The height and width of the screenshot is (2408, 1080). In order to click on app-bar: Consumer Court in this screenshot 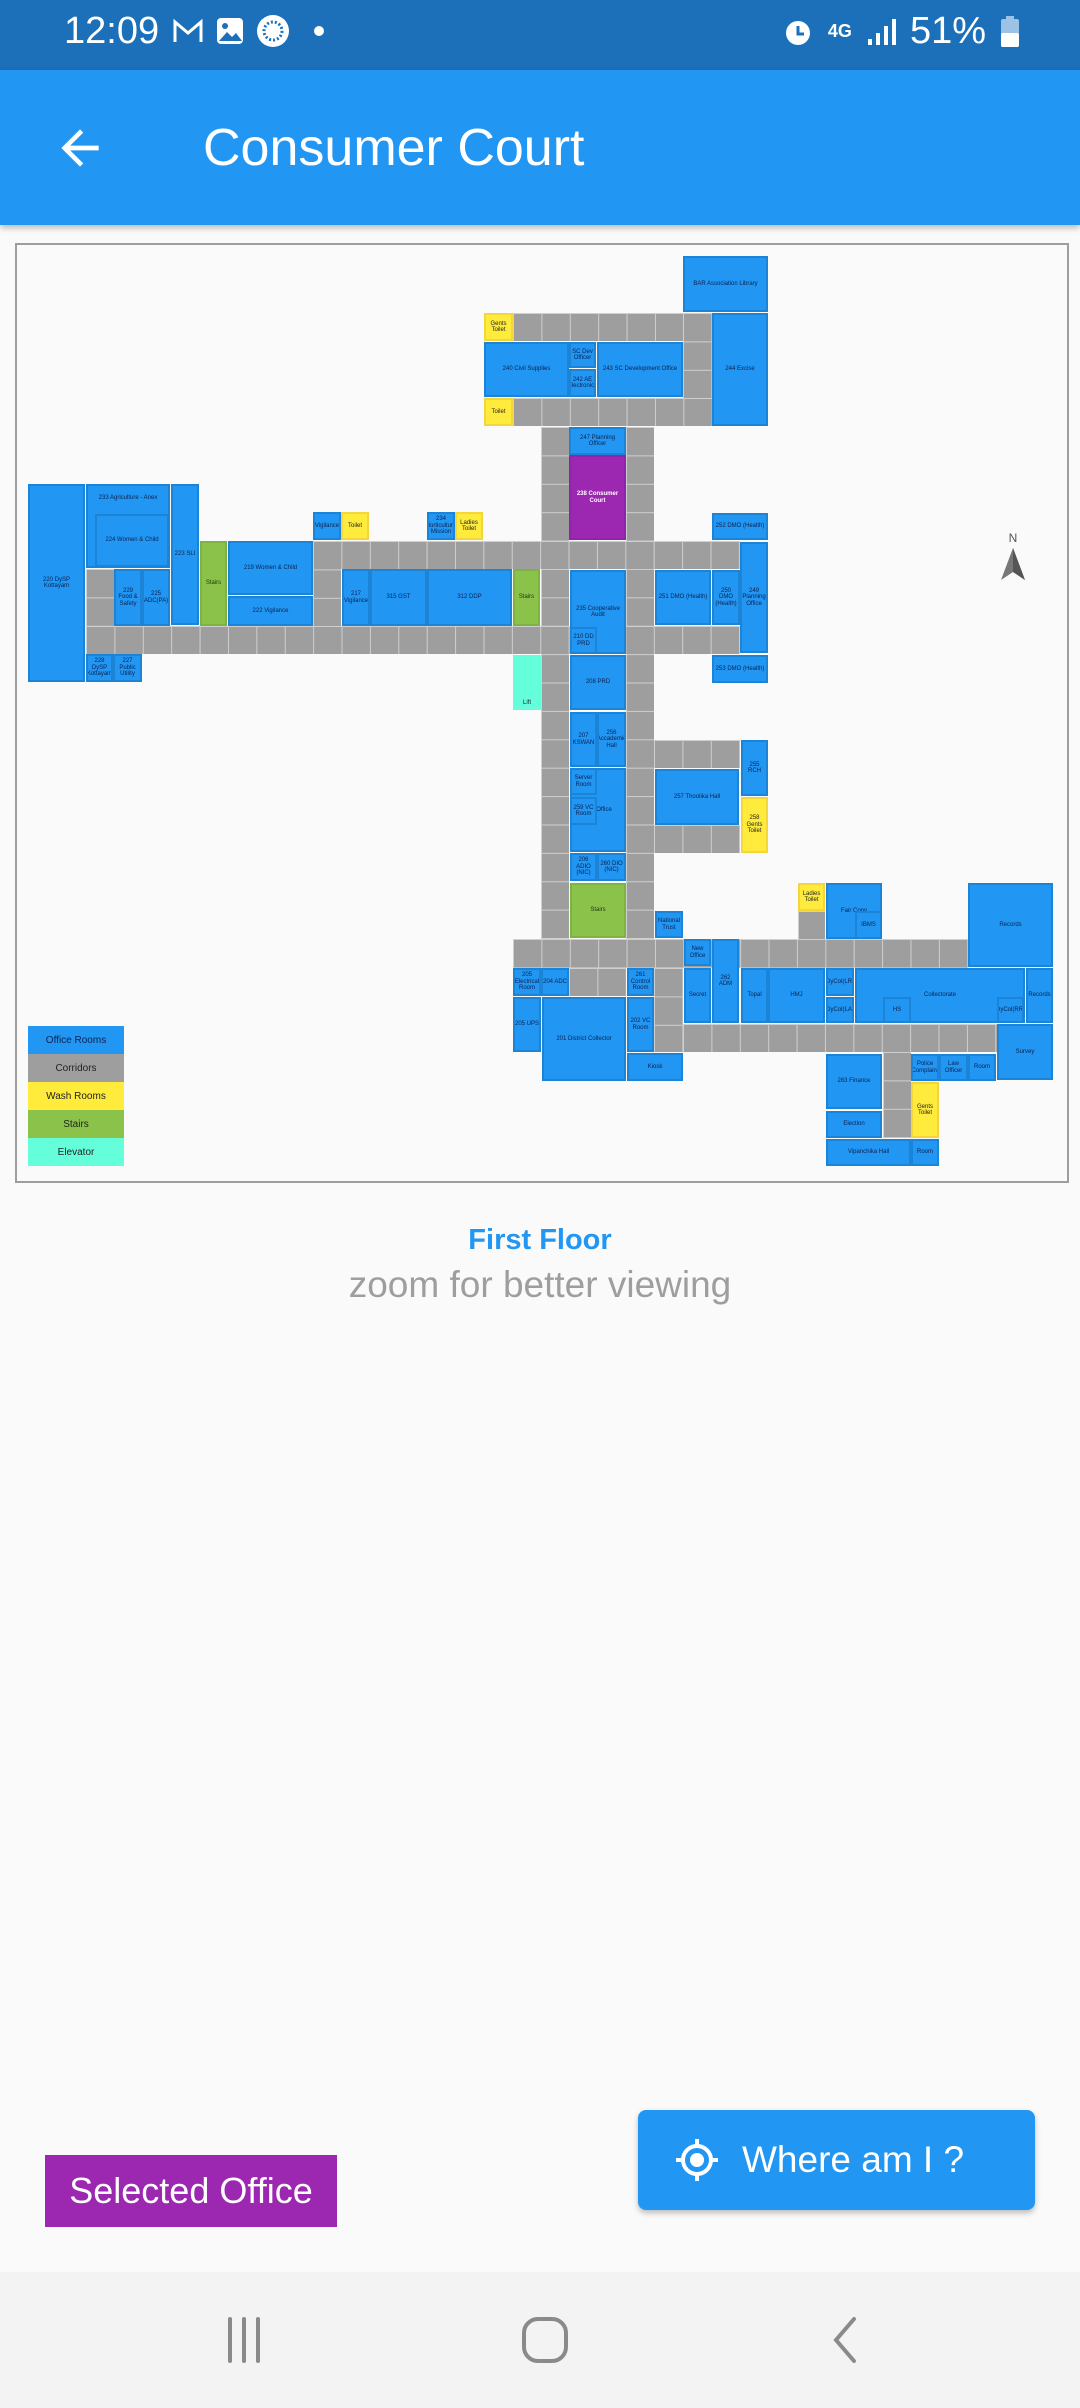, I will do `click(540, 147)`.